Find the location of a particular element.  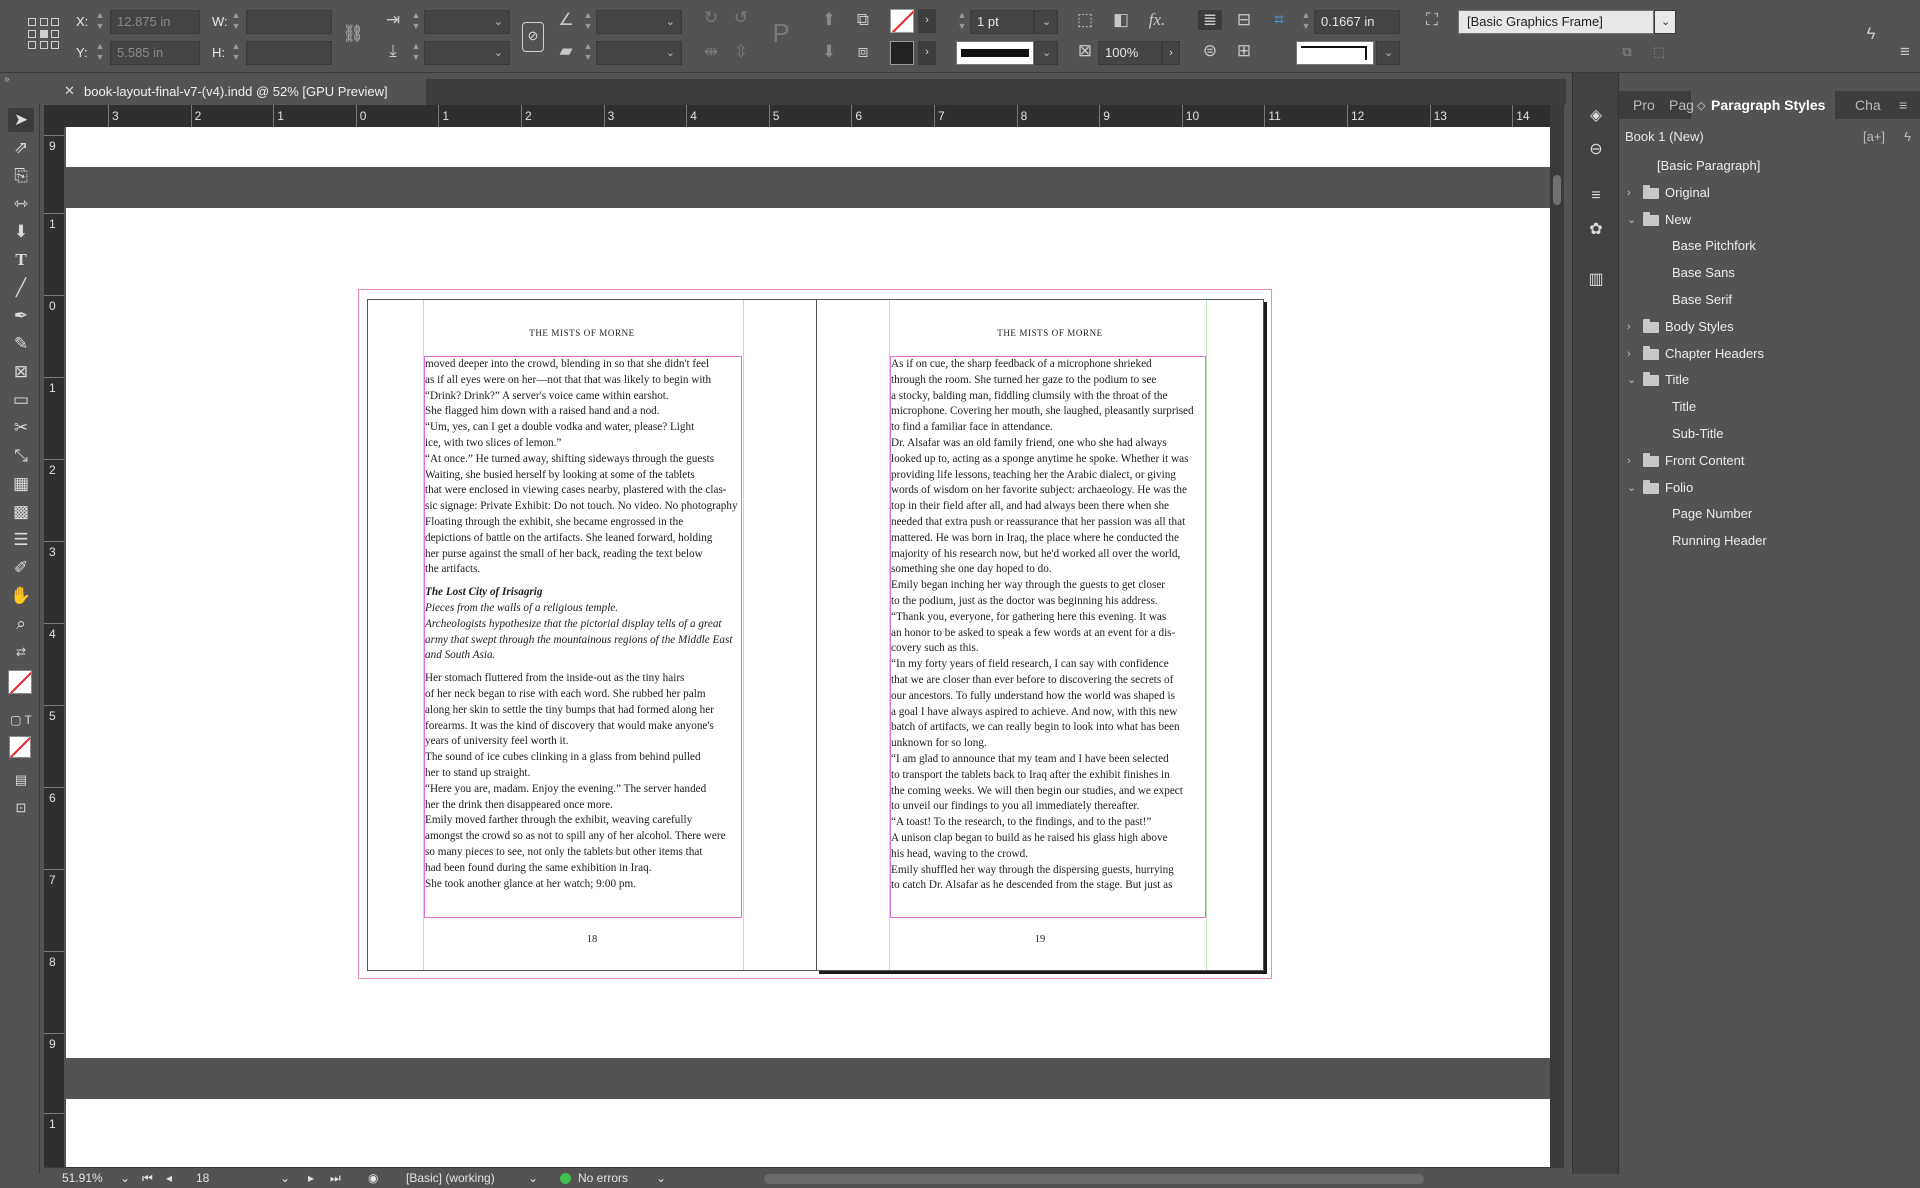

control-bar-menu-icon: ≡ is located at coordinates (1905, 52).